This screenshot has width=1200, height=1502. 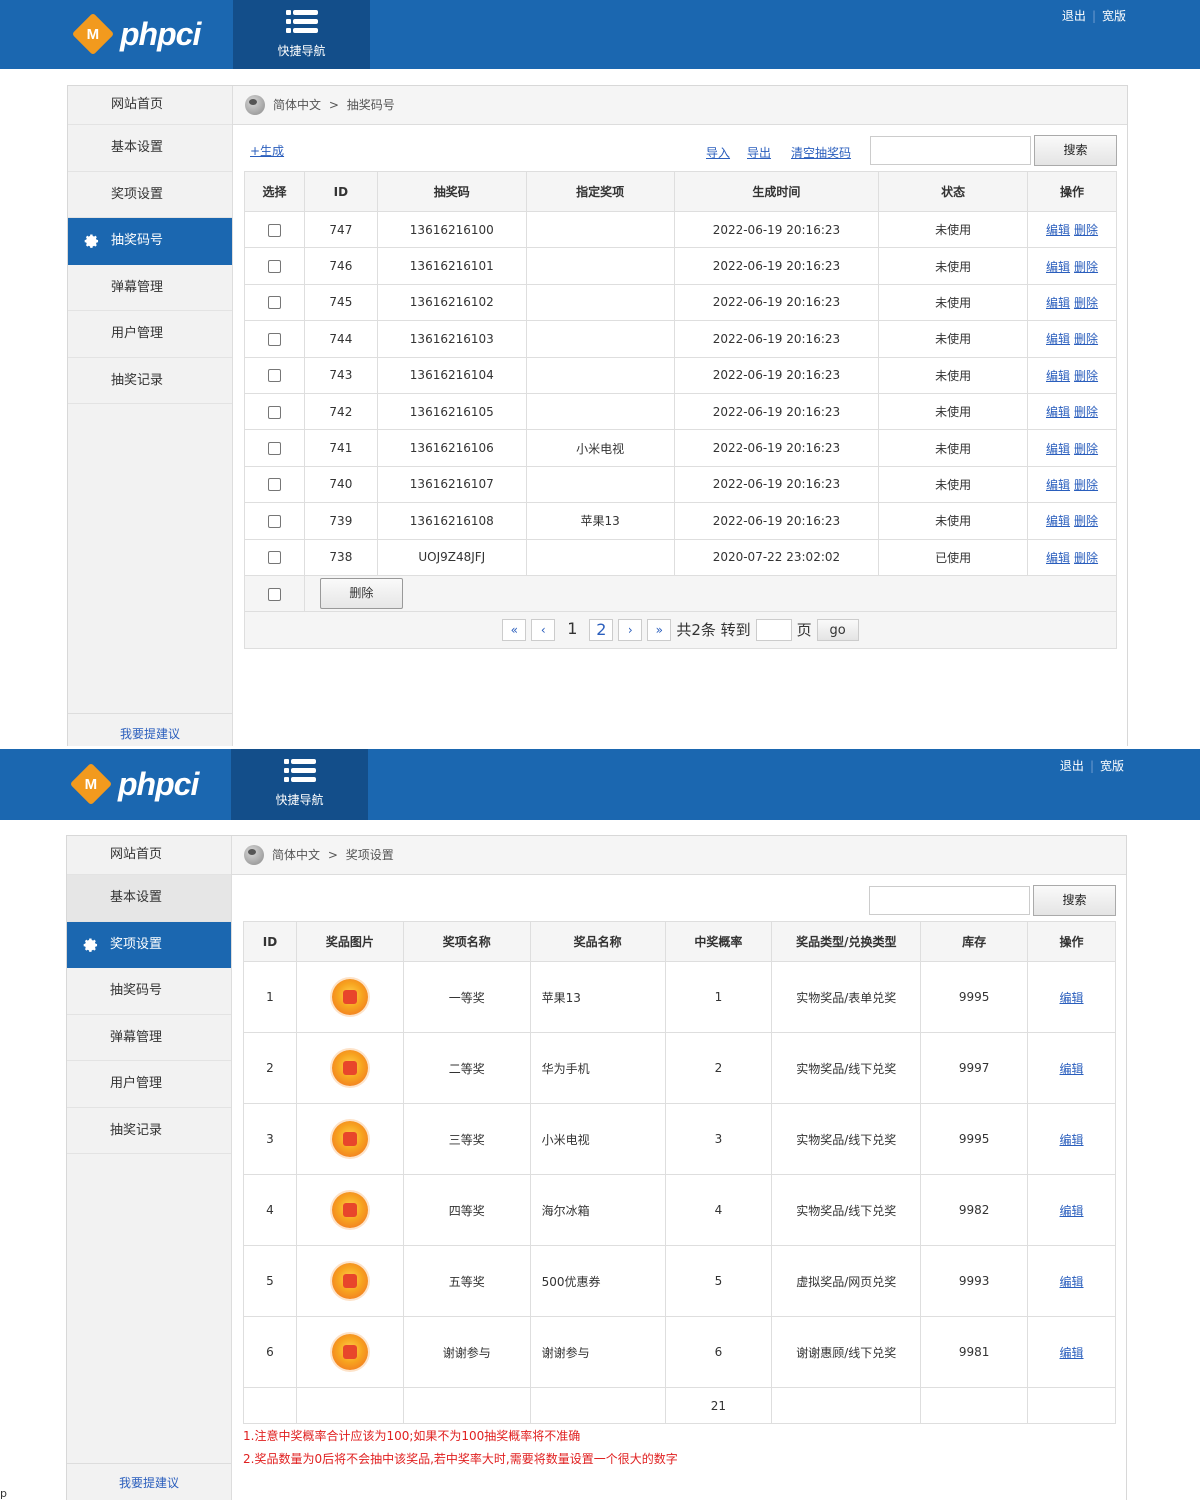 What do you see at coordinates (680, 148) in the screenshot?
I see `codes-toolbar: +生成 导入 导出 清空抽奖码 搜索` at bounding box center [680, 148].